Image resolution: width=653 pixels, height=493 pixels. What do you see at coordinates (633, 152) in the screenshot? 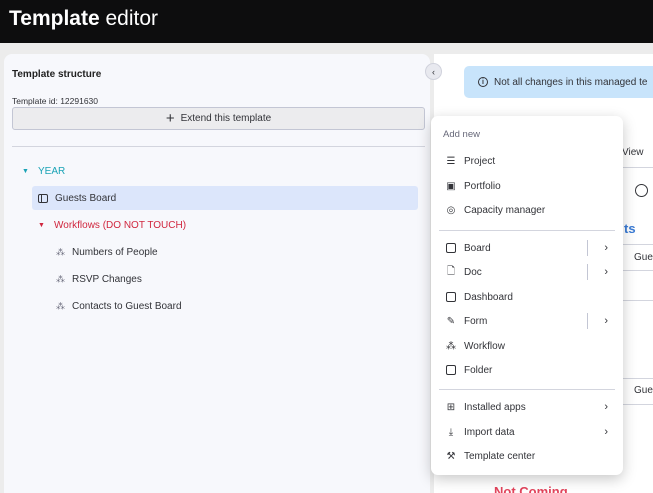
I see `view-tab: View` at bounding box center [633, 152].